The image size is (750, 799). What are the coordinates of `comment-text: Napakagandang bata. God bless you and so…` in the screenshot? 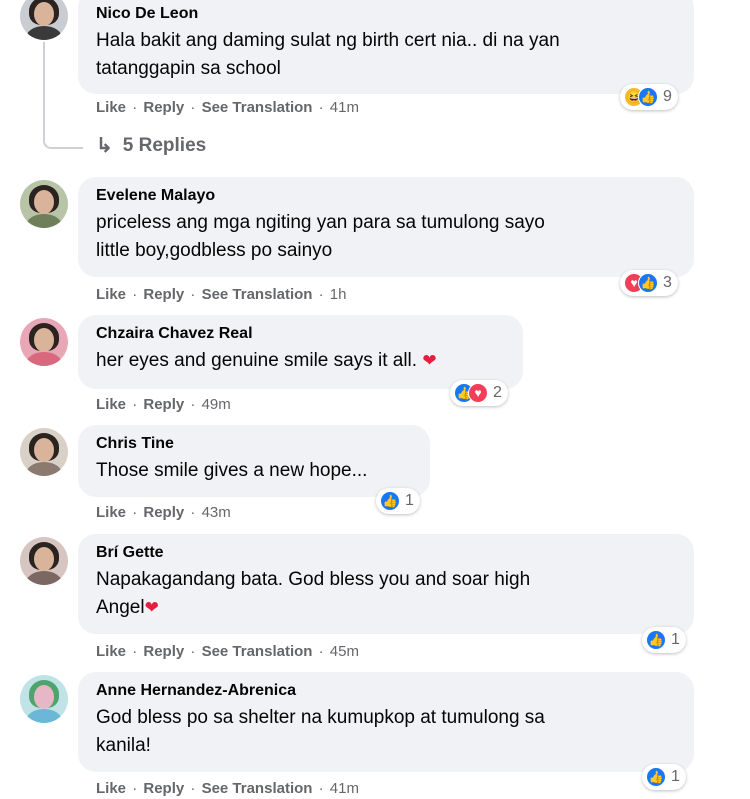 It's located at (386, 594).